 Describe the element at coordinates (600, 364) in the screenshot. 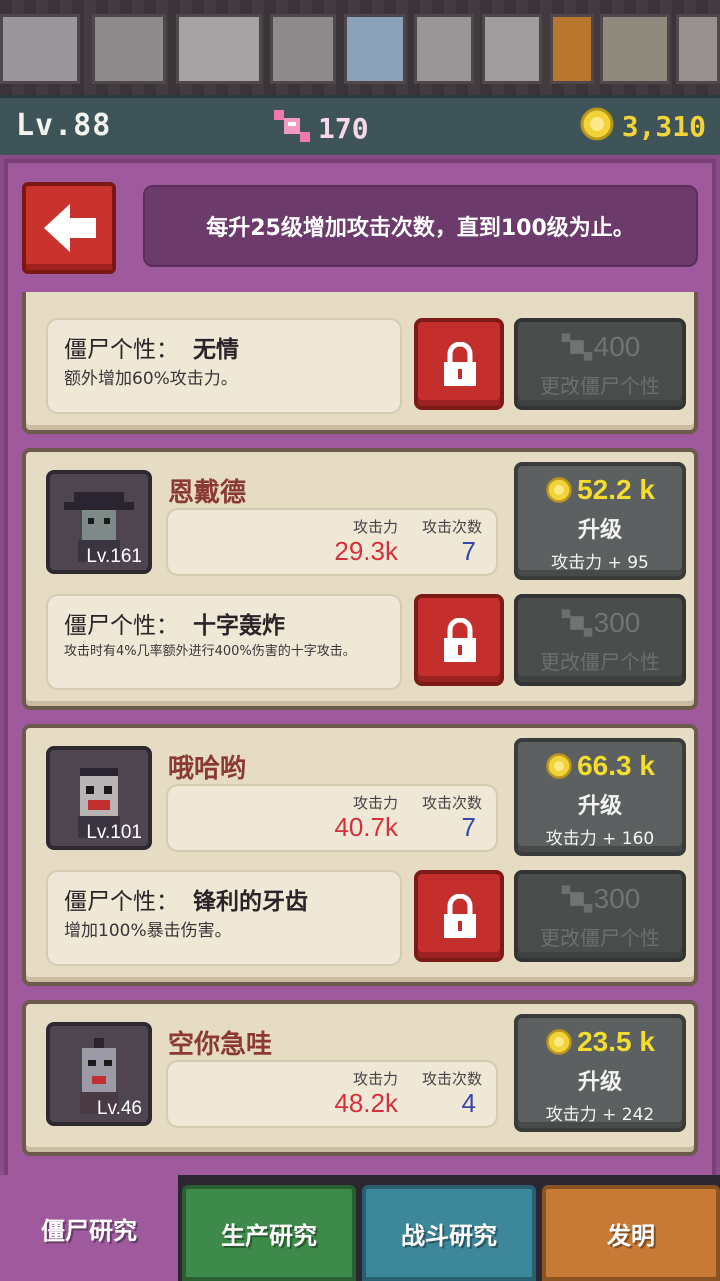

I see `change-trait-button: 400 更改僵尸个性` at that location.